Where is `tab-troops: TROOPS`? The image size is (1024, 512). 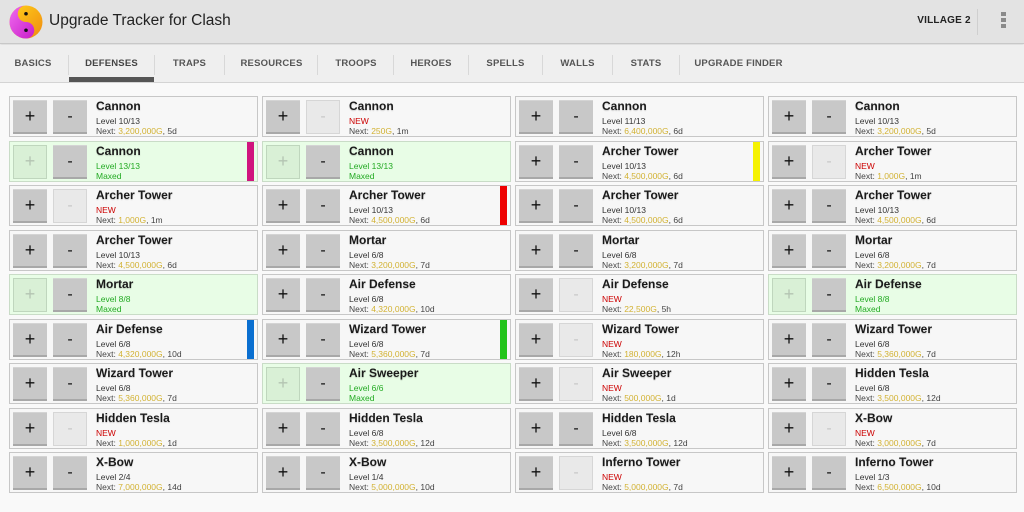 tab-troops: TROOPS is located at coordinates (356, 64).